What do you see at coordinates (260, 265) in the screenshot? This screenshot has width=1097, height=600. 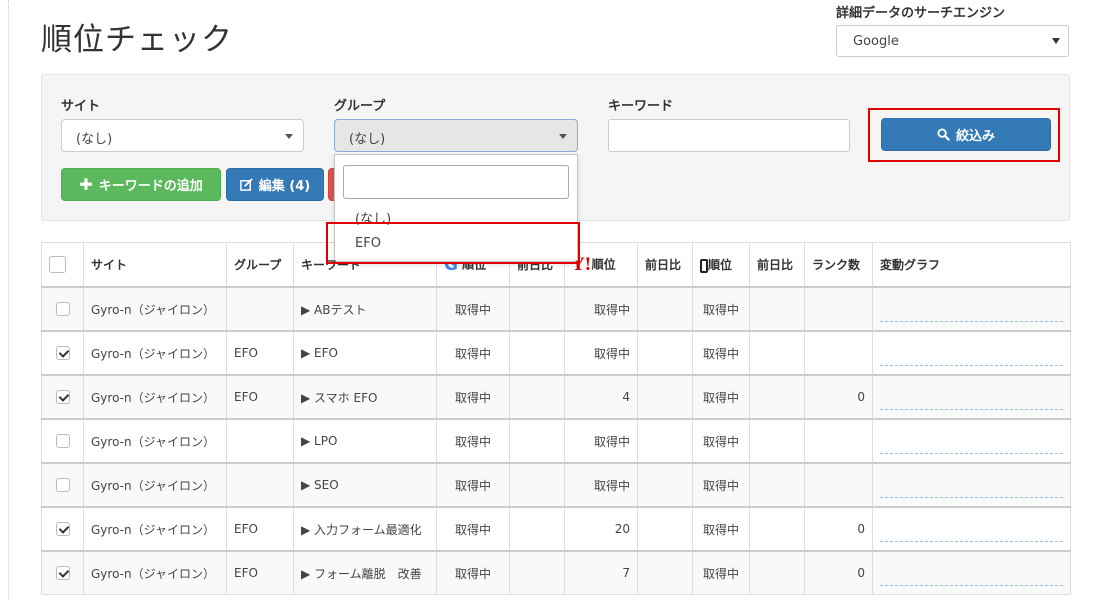 I see `col-header-group: グループ` at bounding box center [260, 265].